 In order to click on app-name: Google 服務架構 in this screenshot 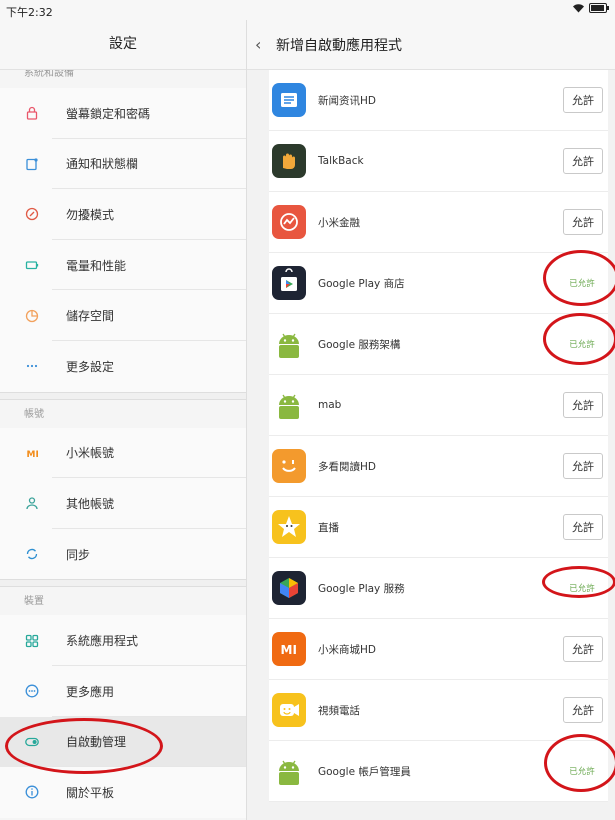, I will do `click(359, 344)`.